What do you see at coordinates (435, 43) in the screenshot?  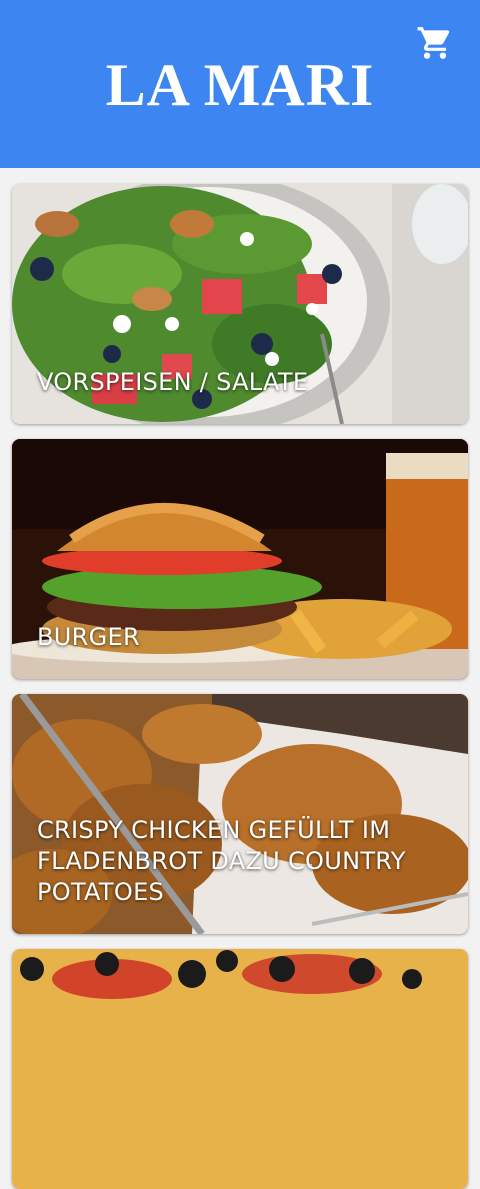 I see `shopping-cart-icon` at bounding box center [435, 43].